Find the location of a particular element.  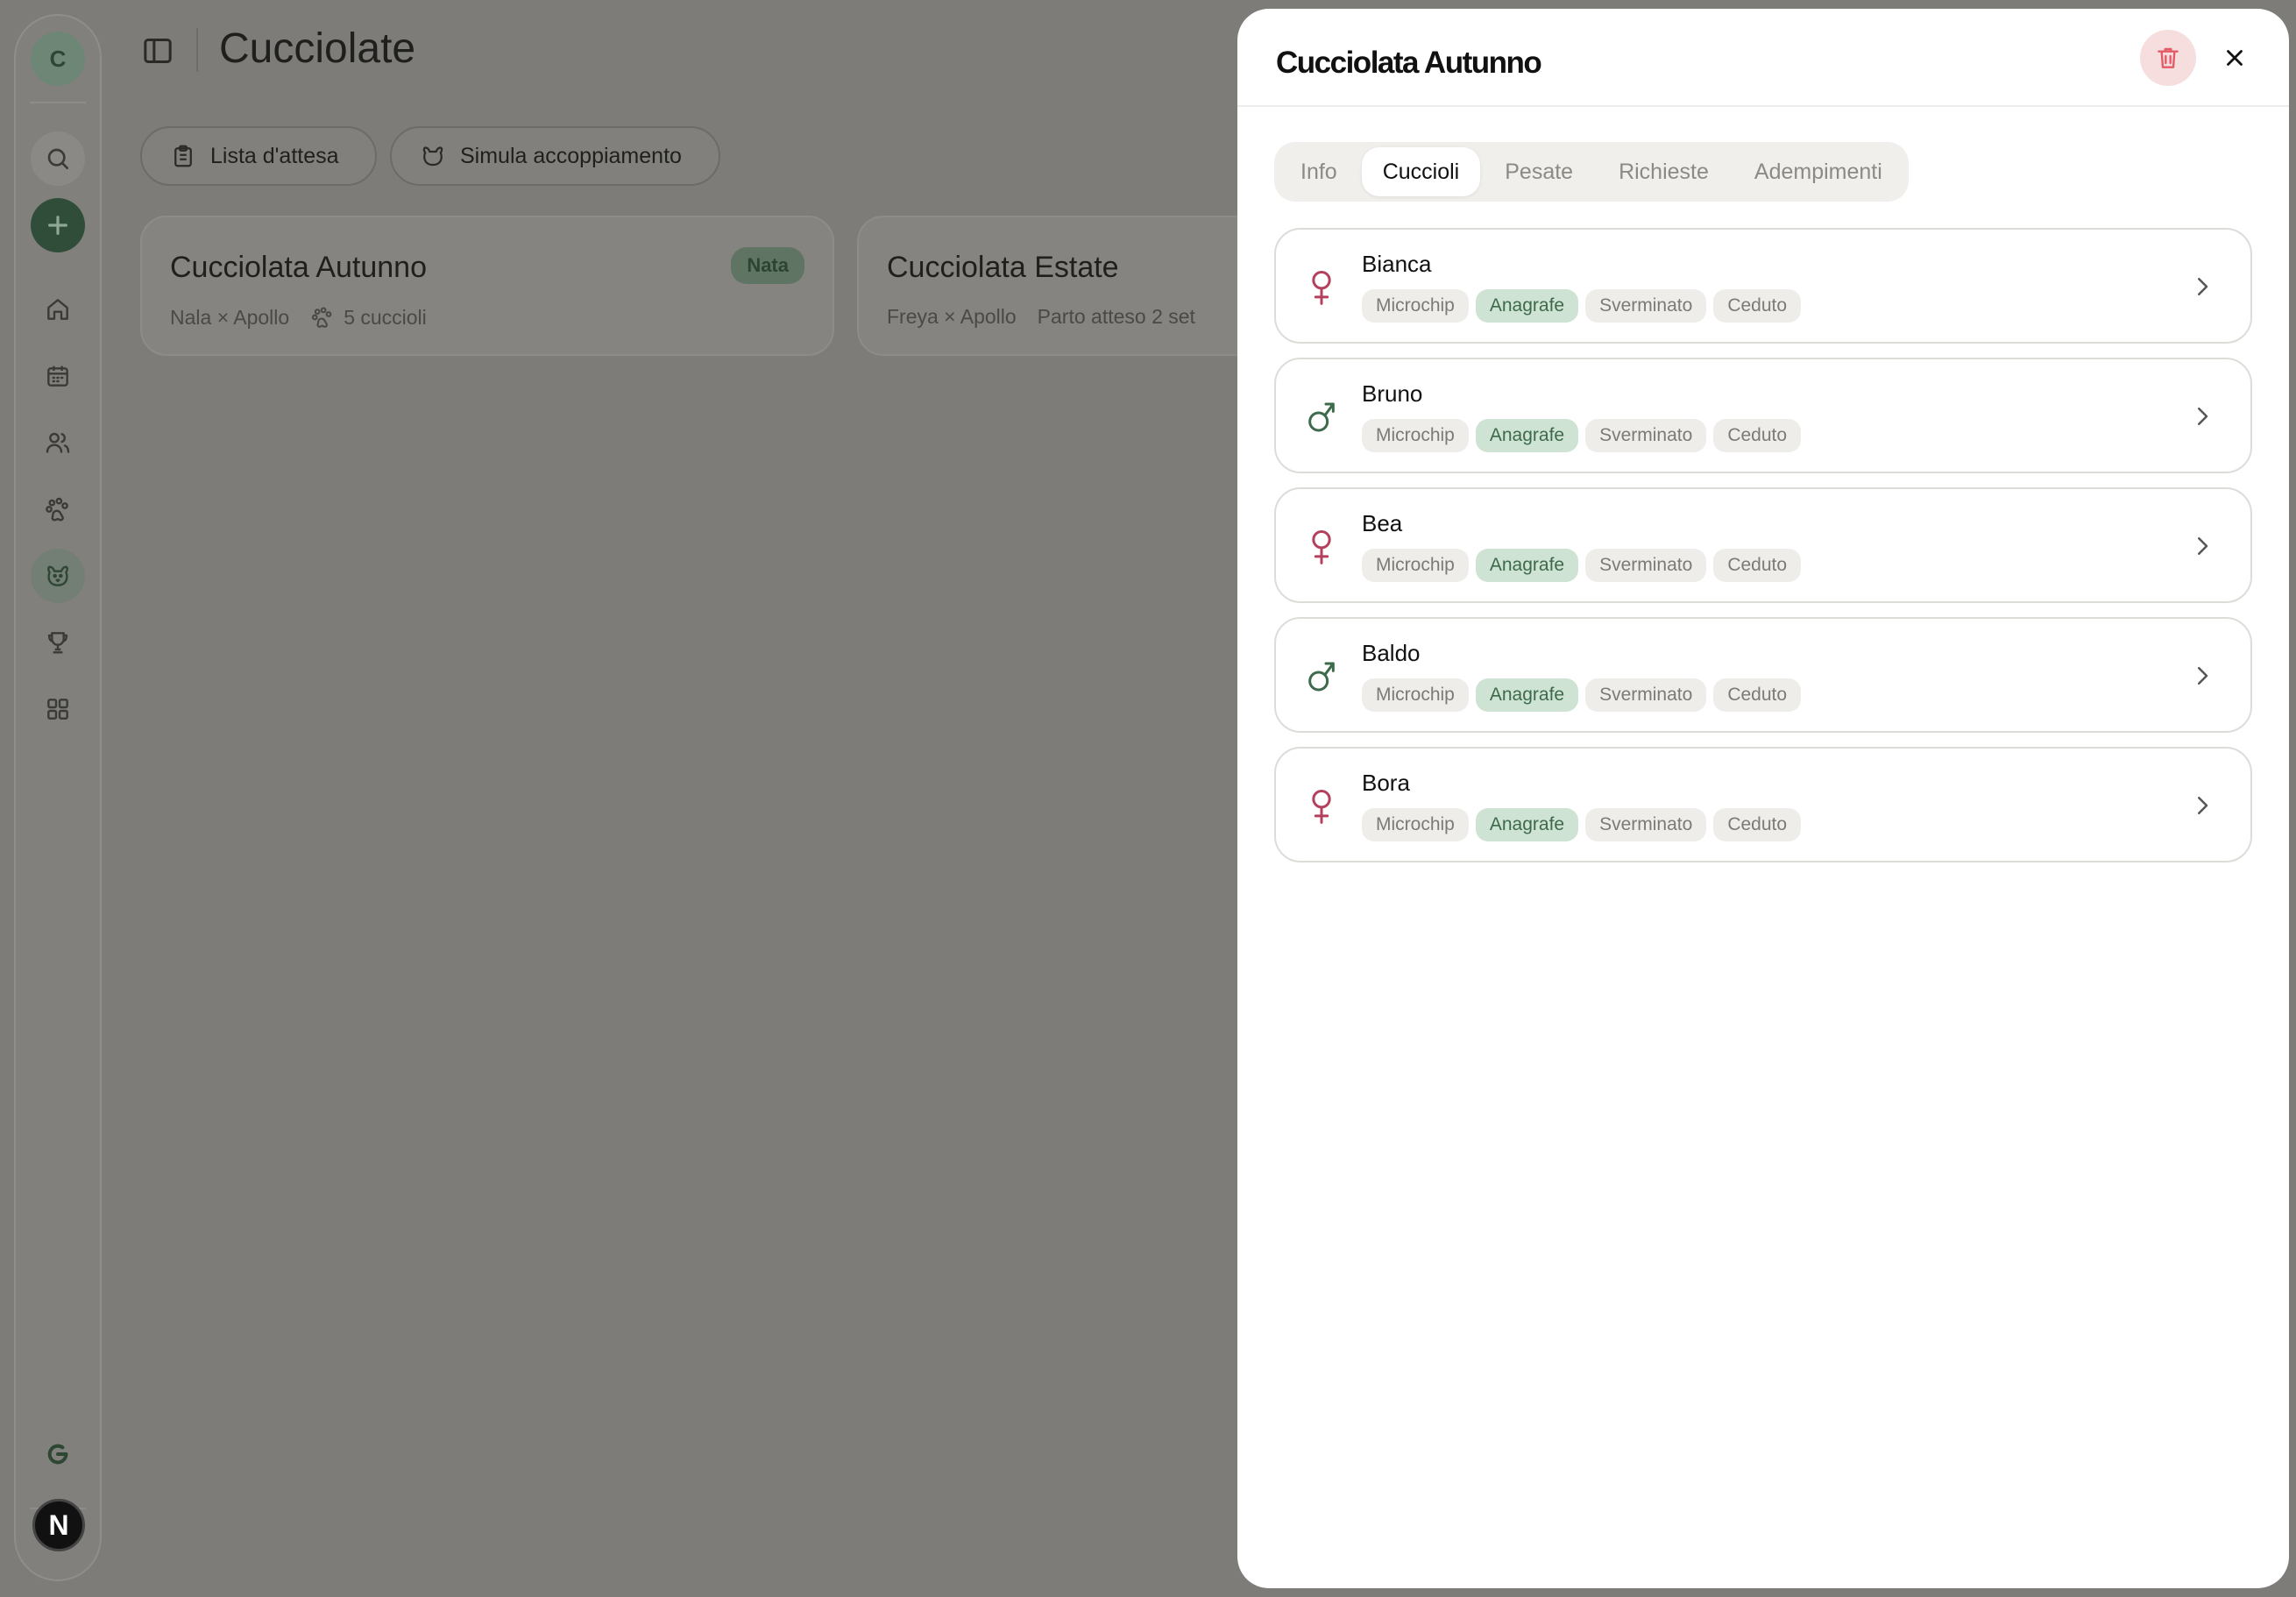

user-avatar: C is located at coordinates (58, 59).